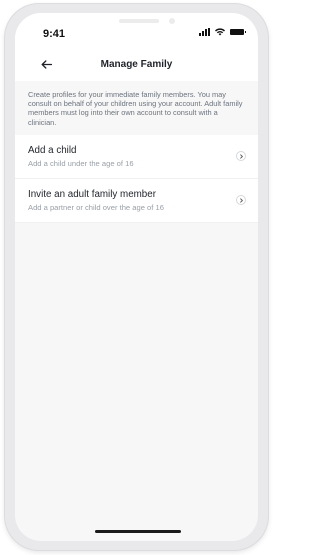  What do you see at coordinates (204, 32) in the screenshot?
I see `signal-icon` at bounding box center [204, 32].